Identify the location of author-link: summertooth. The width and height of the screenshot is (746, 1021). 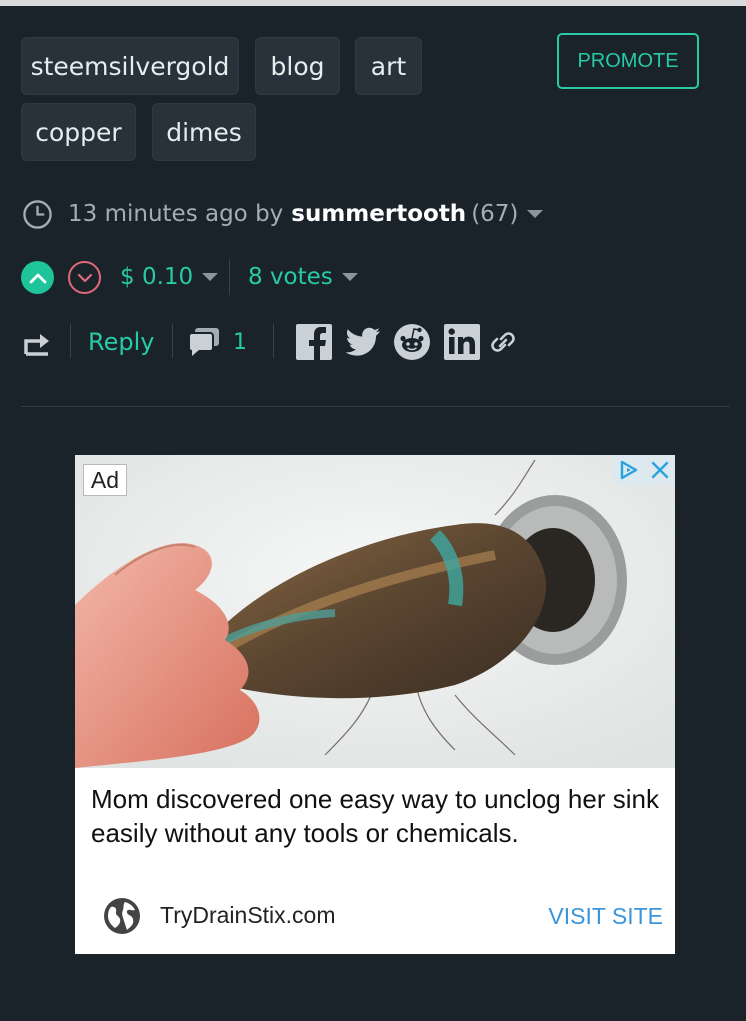
(378, 214).